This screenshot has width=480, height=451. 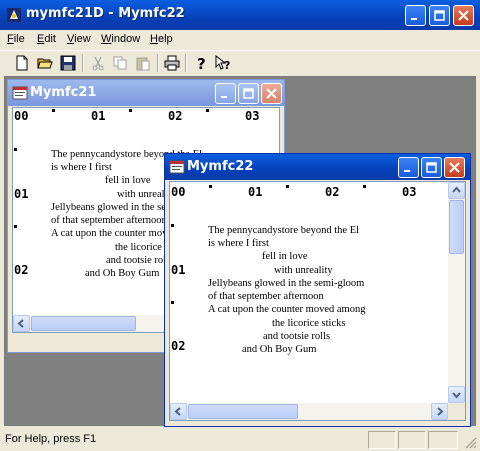 I want to click on close-button, so click(x=463, y=15).